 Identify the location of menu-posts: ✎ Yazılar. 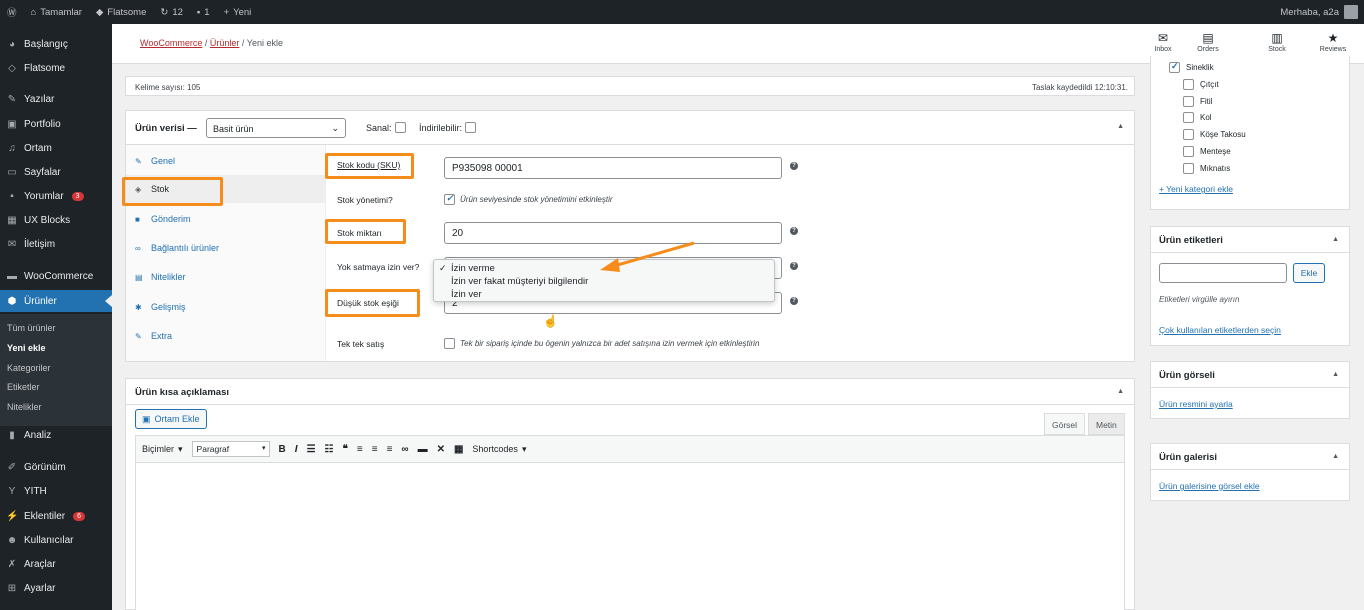
(56, 99).